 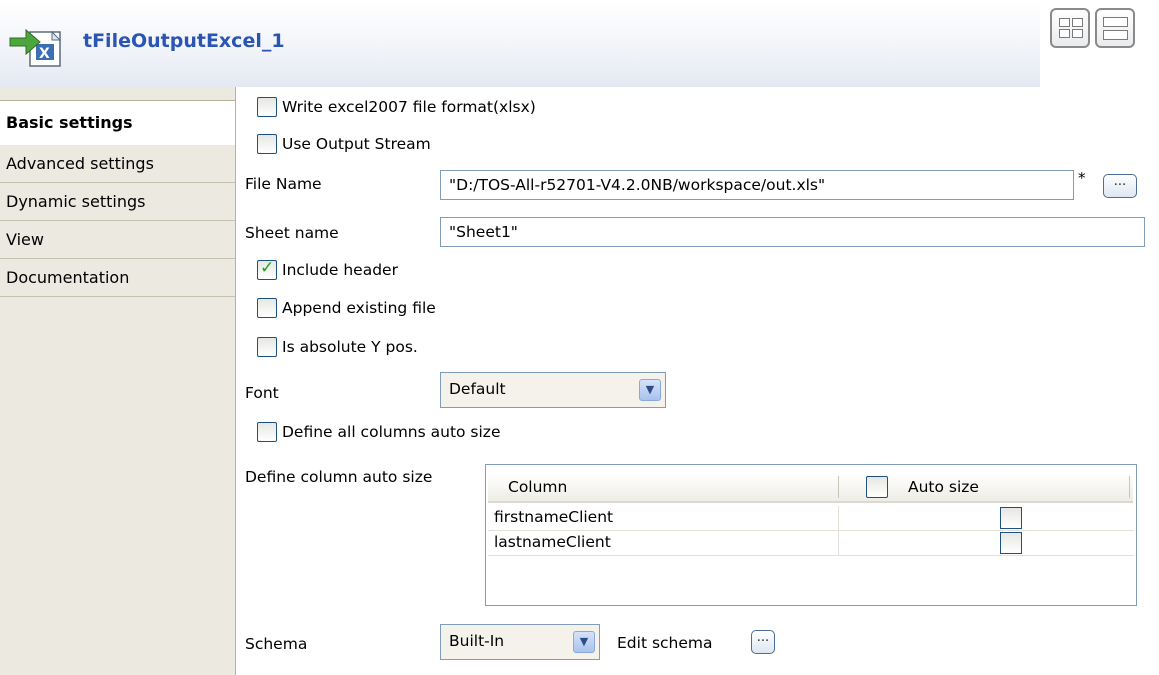 I want to click on tab-dynamic-settings: Dynamic settings, so click(x=117, y=202).